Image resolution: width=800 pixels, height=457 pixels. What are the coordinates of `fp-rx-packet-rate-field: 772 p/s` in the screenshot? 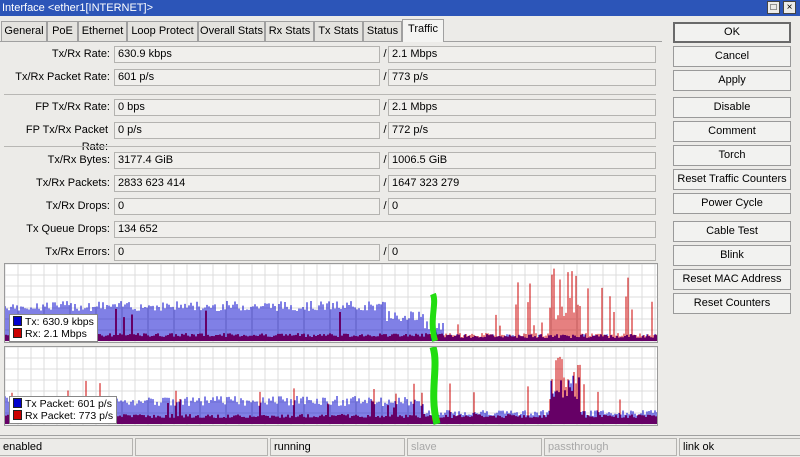 It's located at (522, 130).